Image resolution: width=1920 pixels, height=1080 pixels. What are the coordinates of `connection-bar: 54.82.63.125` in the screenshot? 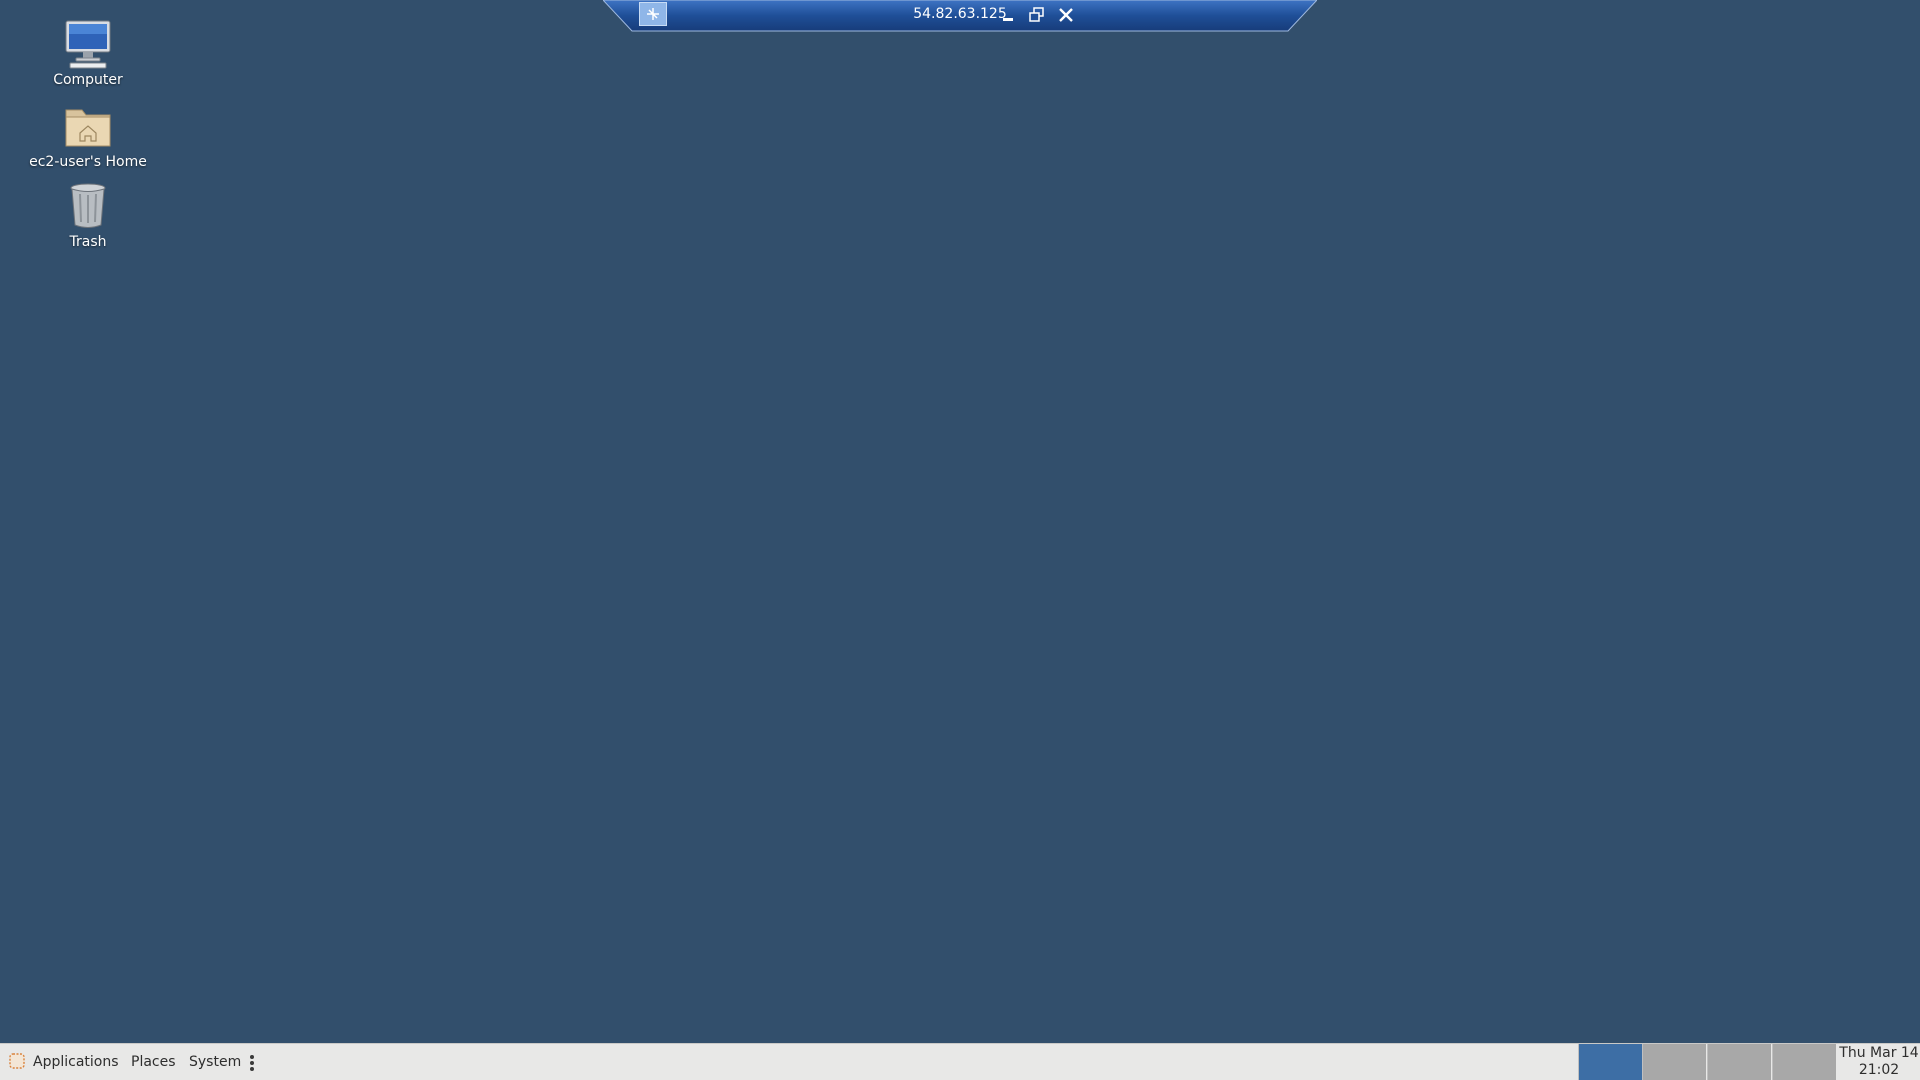 It's located at (960, 16).